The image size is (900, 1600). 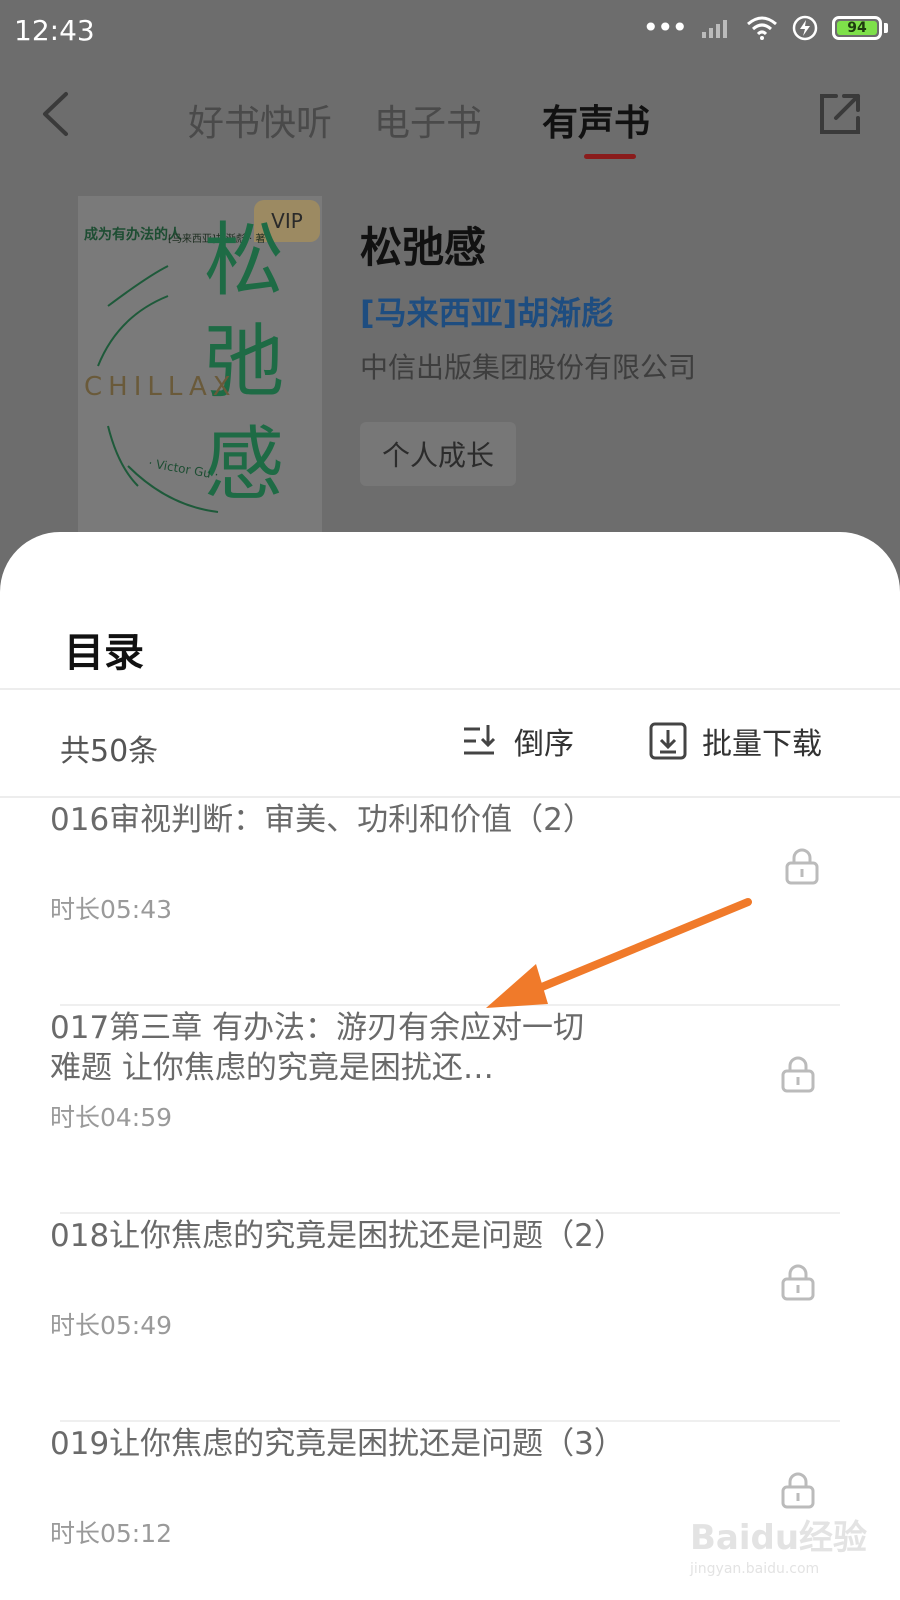 I want to click on status-bar: 12:43 ••• 94, so click(x=450, y=31).